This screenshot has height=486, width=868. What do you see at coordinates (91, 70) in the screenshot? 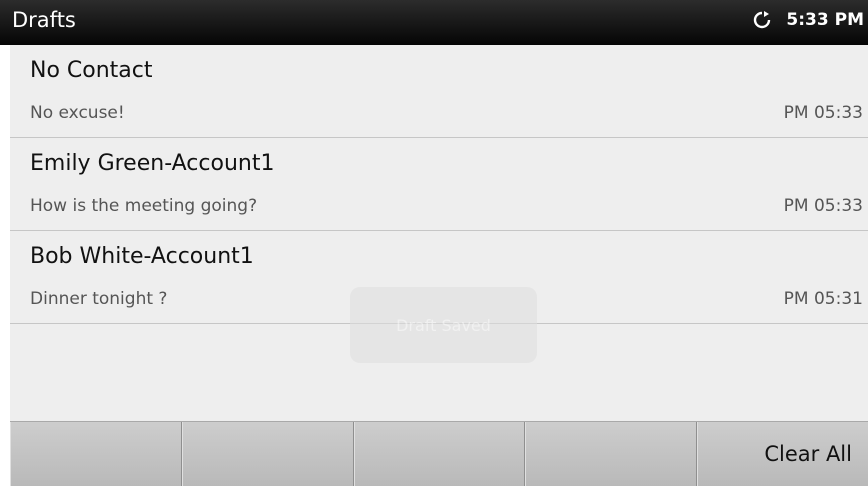
I see `draft-contact: No Contact` at bounding box center [91, 70].